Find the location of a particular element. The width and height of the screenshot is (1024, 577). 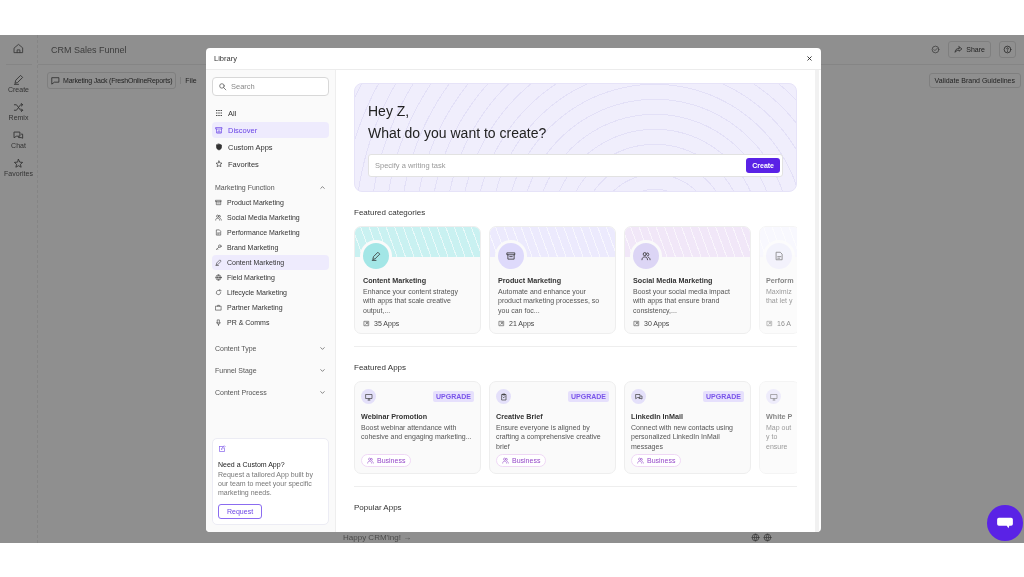

section-title: Featured categories is located at coordinates (390, 212).